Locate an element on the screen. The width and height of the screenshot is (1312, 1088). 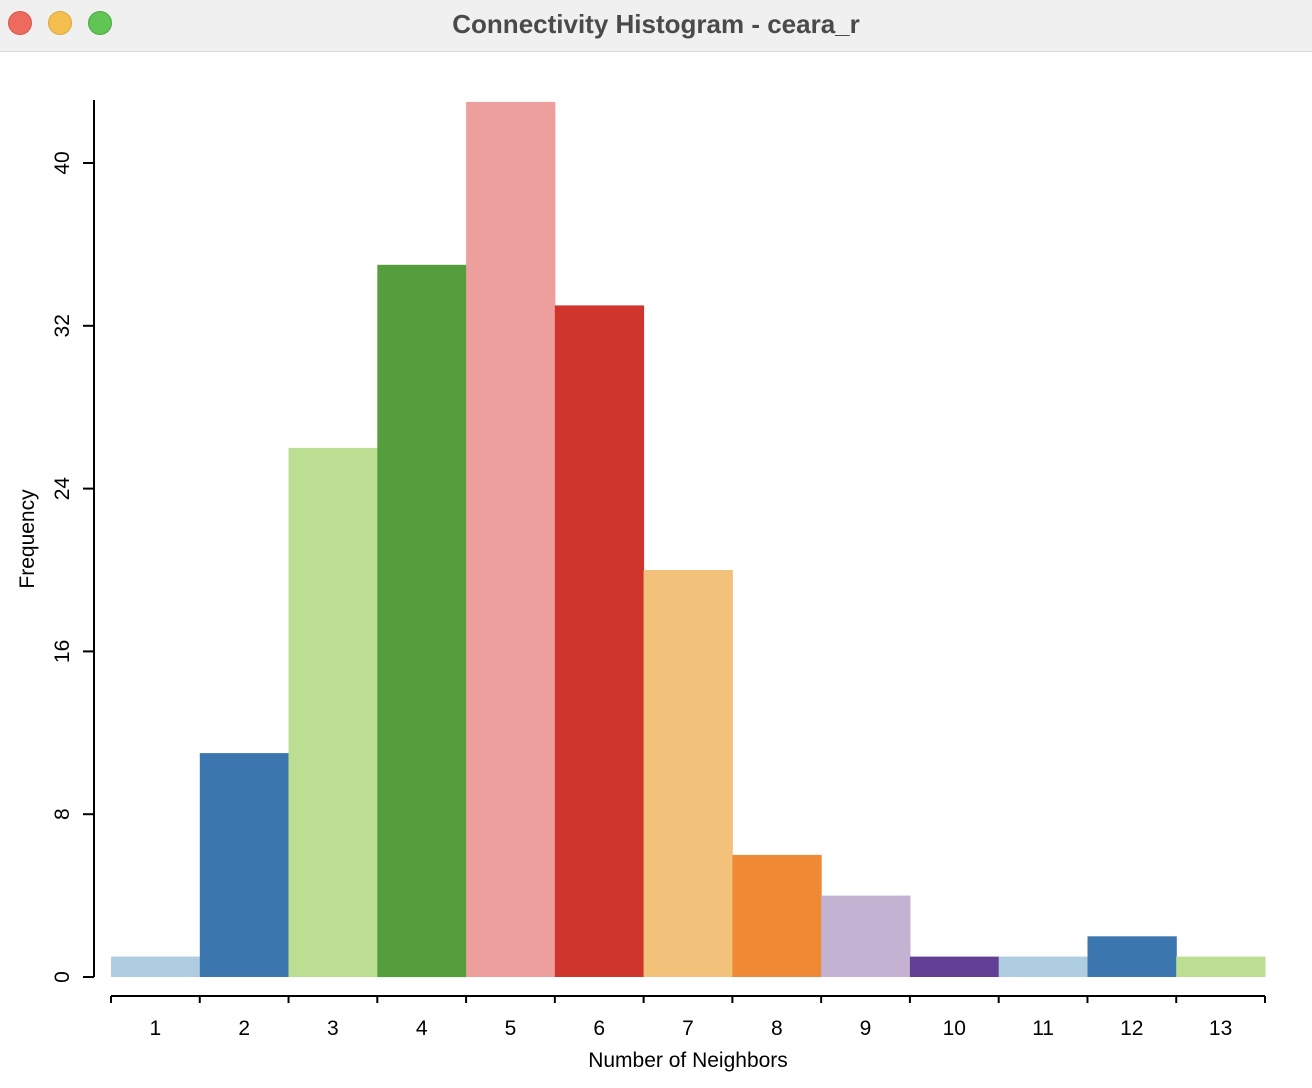
x-tick-label: 6 is located at coordinates (599, 1028).